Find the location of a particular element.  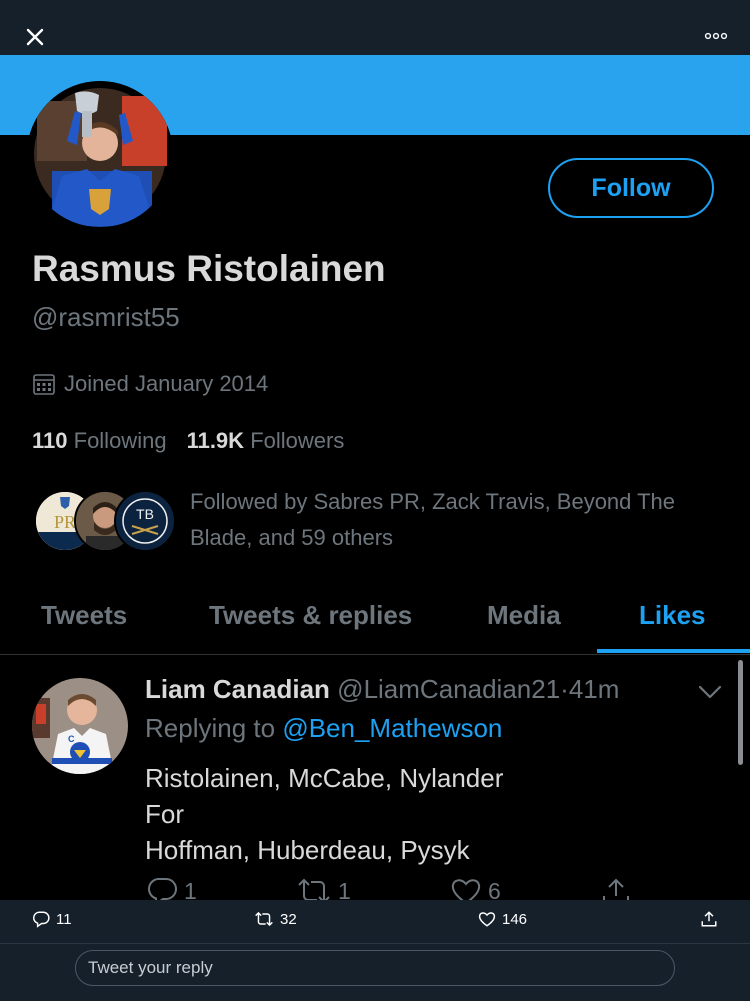

following-stat: 110 Following is located at coordinates (99, 441).